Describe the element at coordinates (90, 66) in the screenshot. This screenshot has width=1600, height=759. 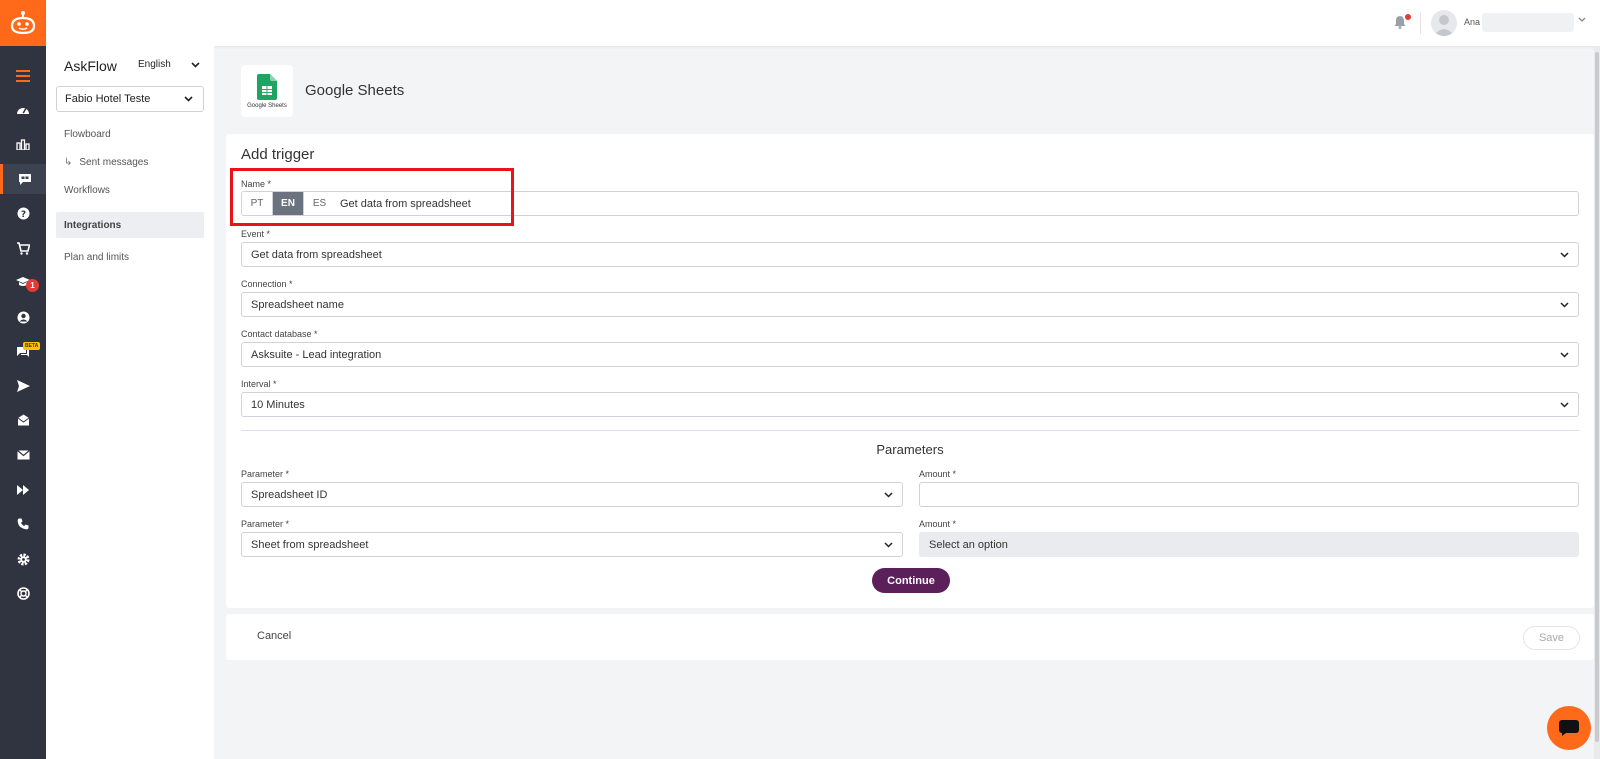
I see `product-name: AskFlow` at that location.